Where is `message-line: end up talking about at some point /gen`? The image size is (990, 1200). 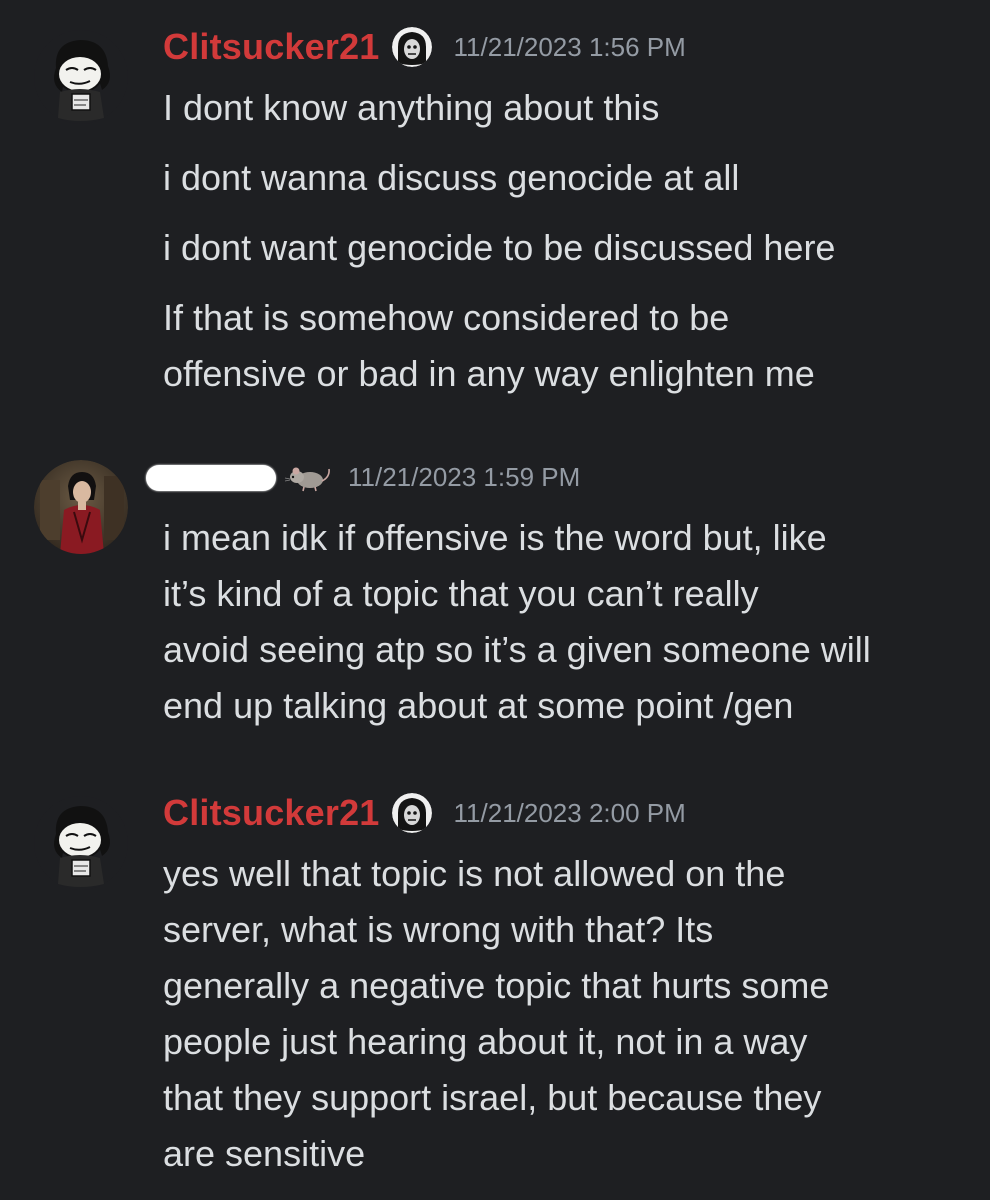
message-line: end up talking about at some point /gen is located at coordinates (478, 705).